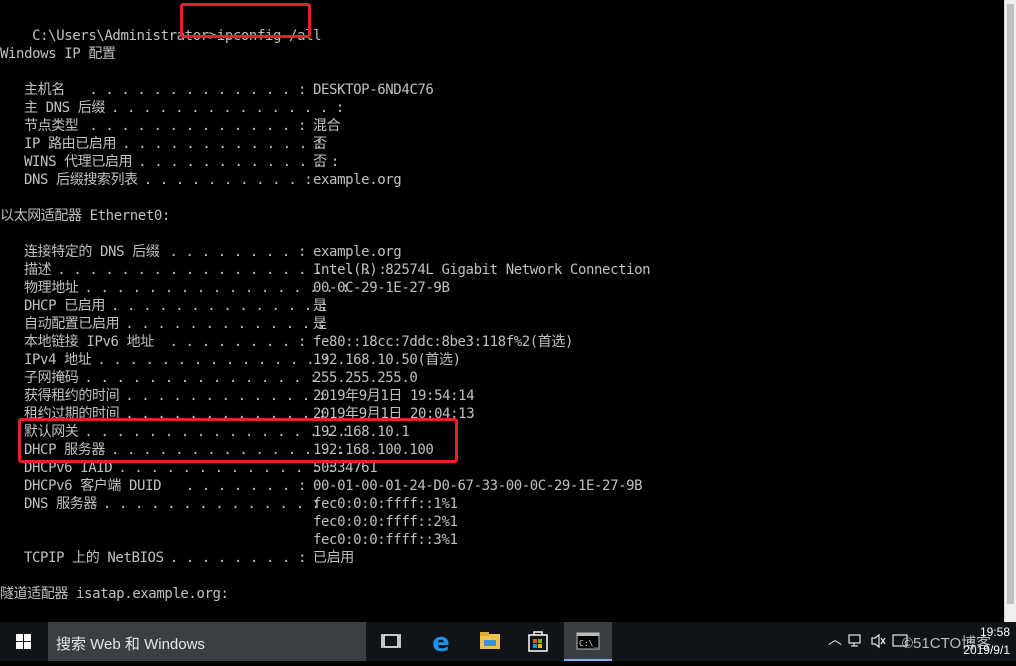  Describe the element at coordinates (500, 558) in the screenshot. I see `ipconfig-row: TCPIP 上的 NetBIOS . . . . . . . . : 已启用` at that location.